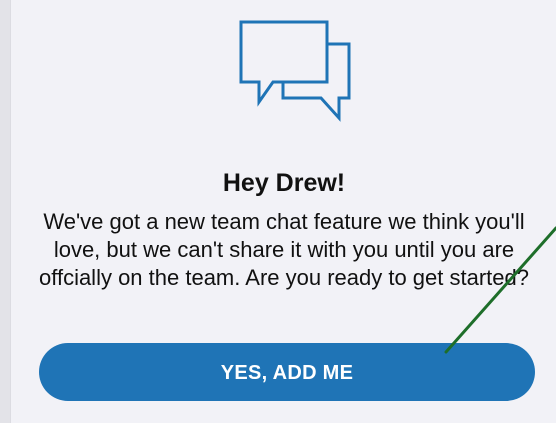 This screenshot has height=423, width=556. I want to click on chat-bubbles-icon, so click(295, 71).